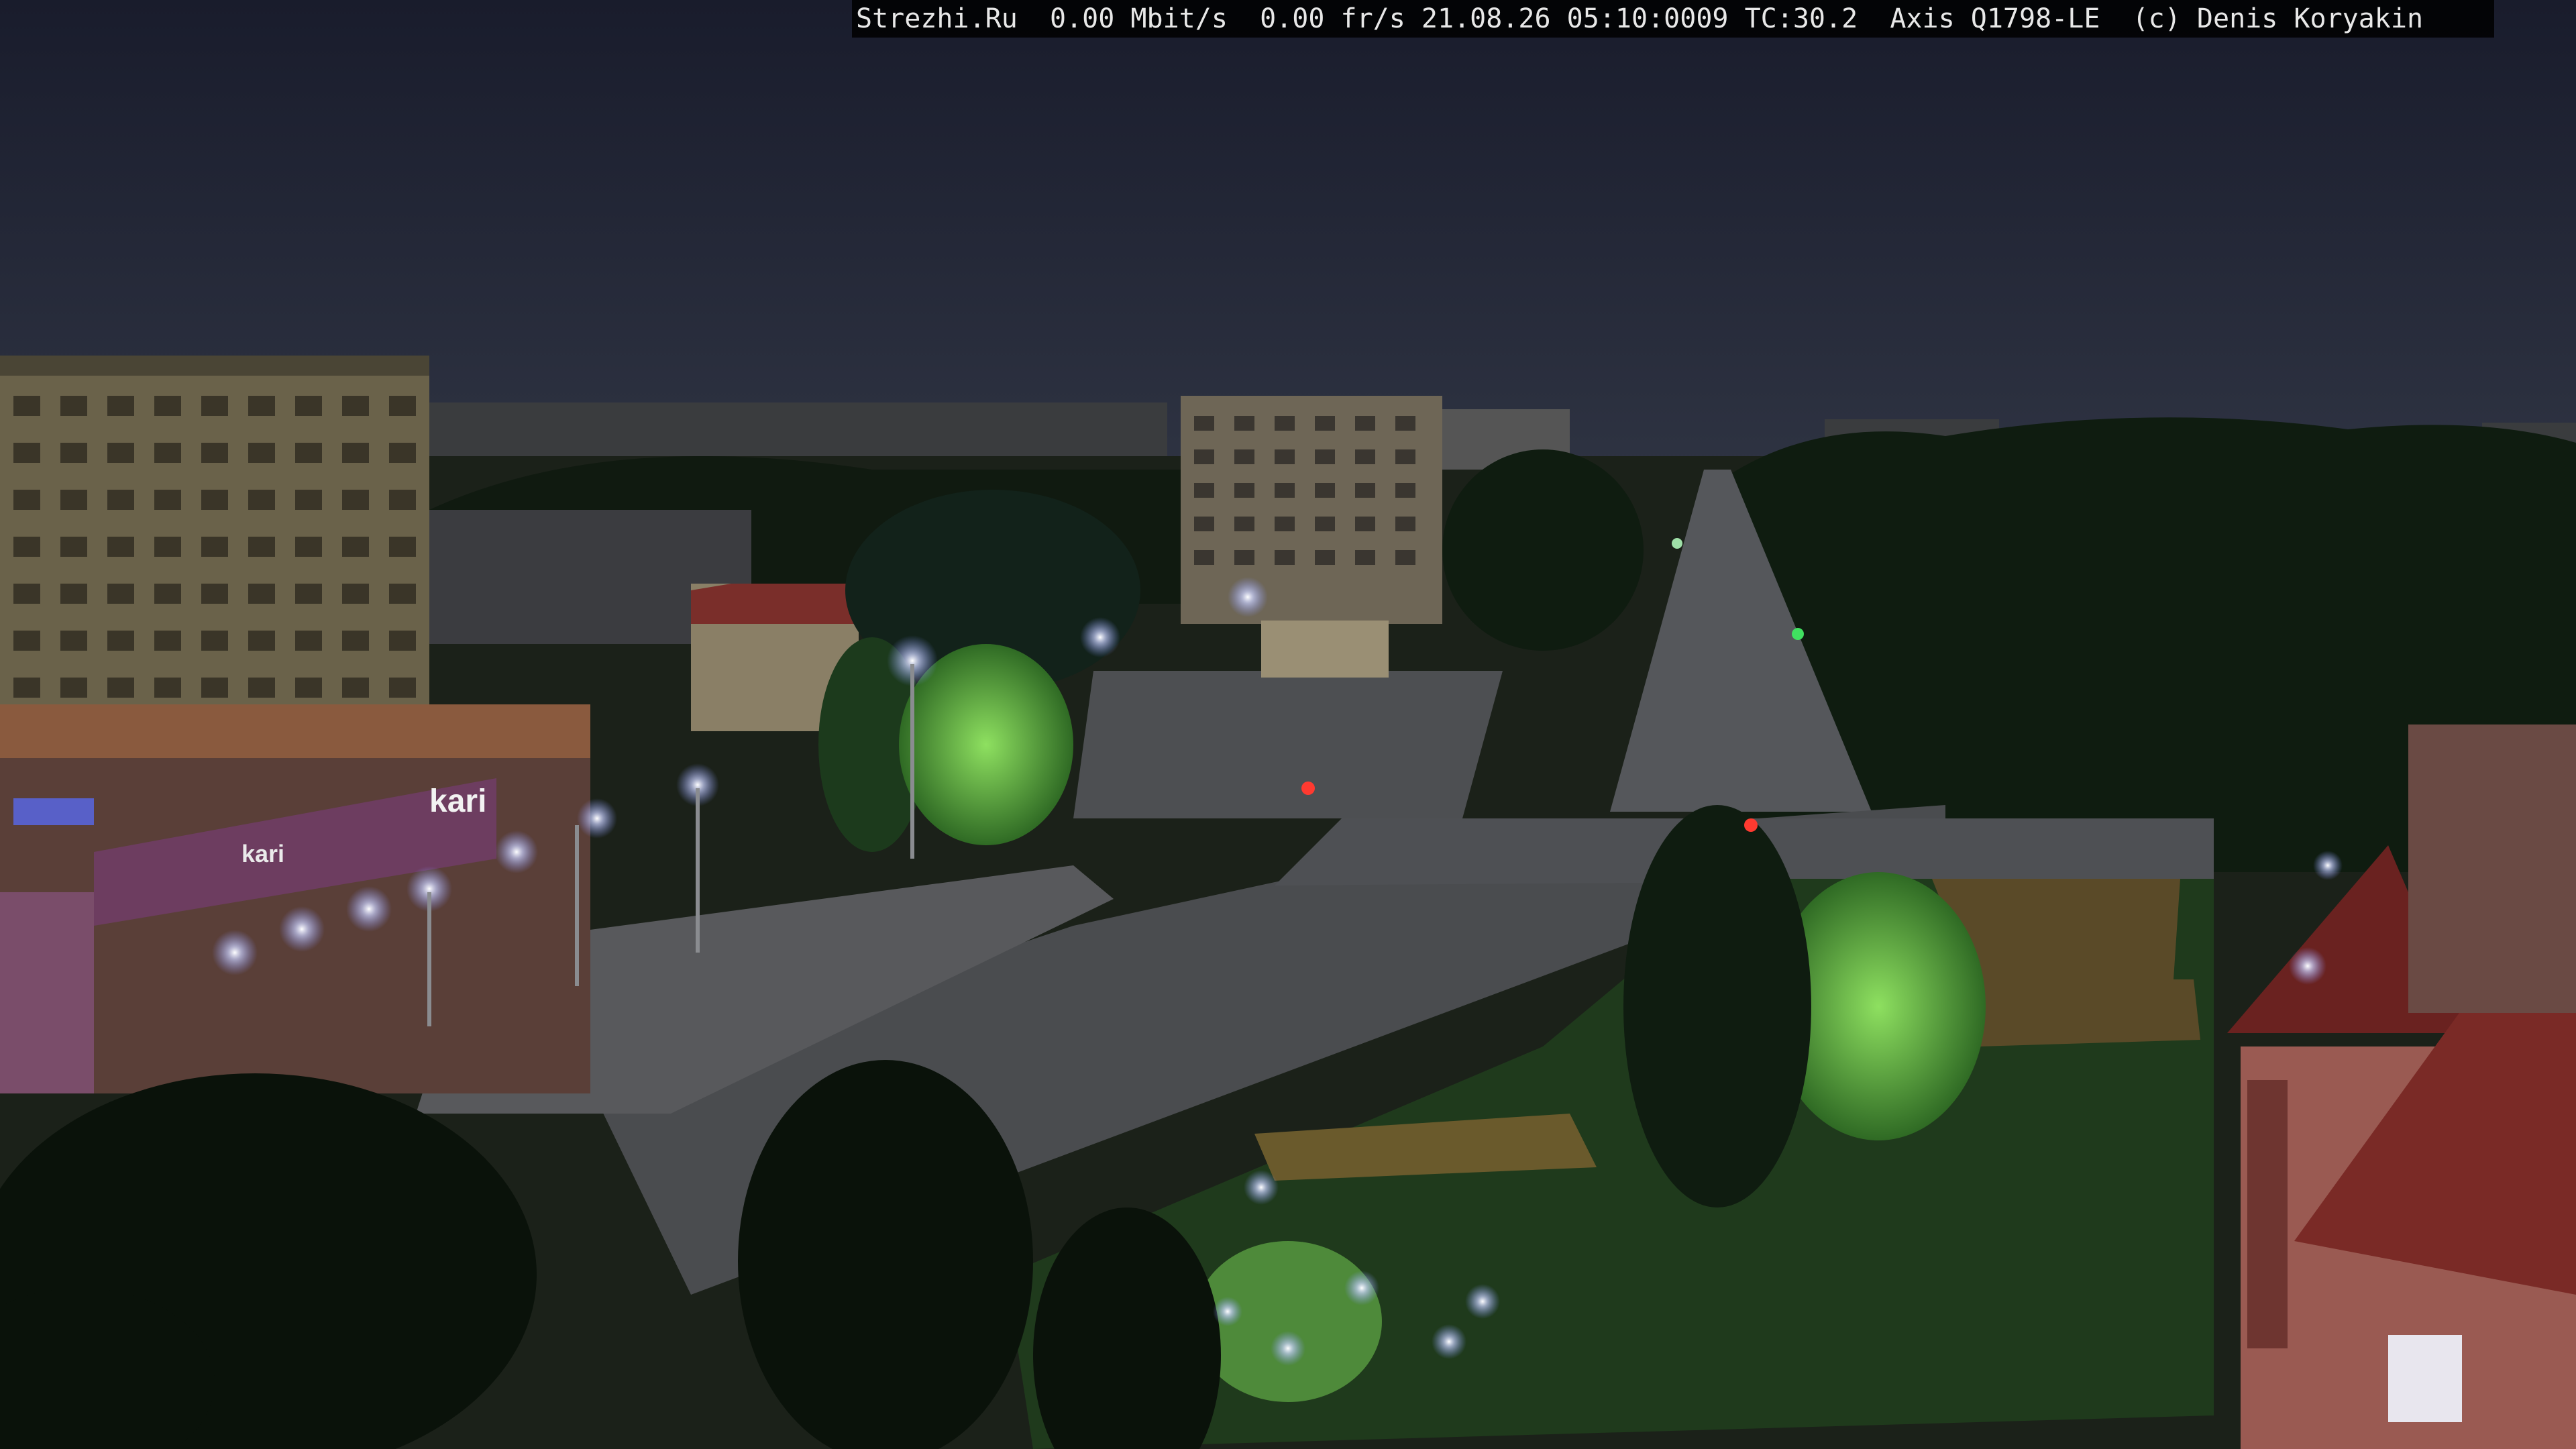 The height and width of the screenshot is (1449, 2576). What do you see at coordinates (937, 18) in the screenshot?
I see `overlay-site: Strezhi.Ru` at bounding box center [937, 18].